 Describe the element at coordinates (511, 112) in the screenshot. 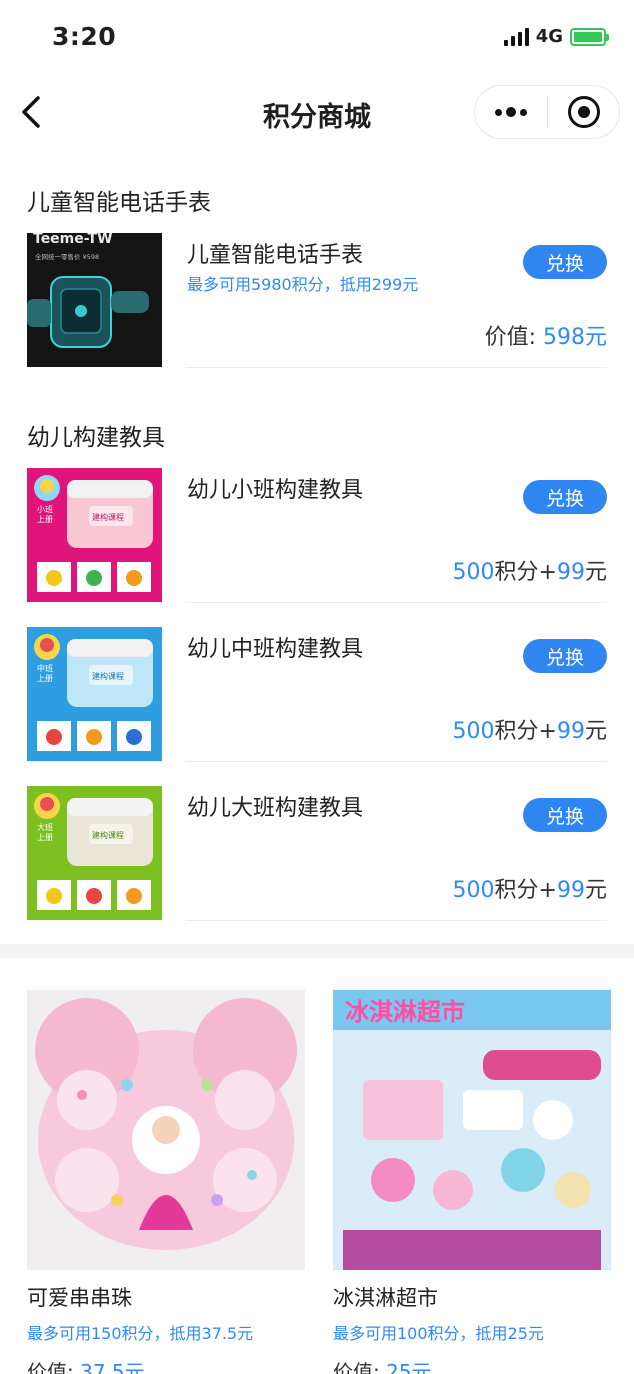

I see `more-dots-icon` at that location.